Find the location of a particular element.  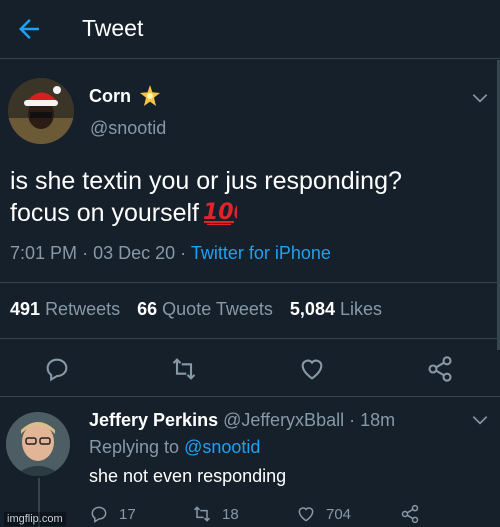

tweet-source-link: Twitter for iPhone is located at coordinates (261, 253).